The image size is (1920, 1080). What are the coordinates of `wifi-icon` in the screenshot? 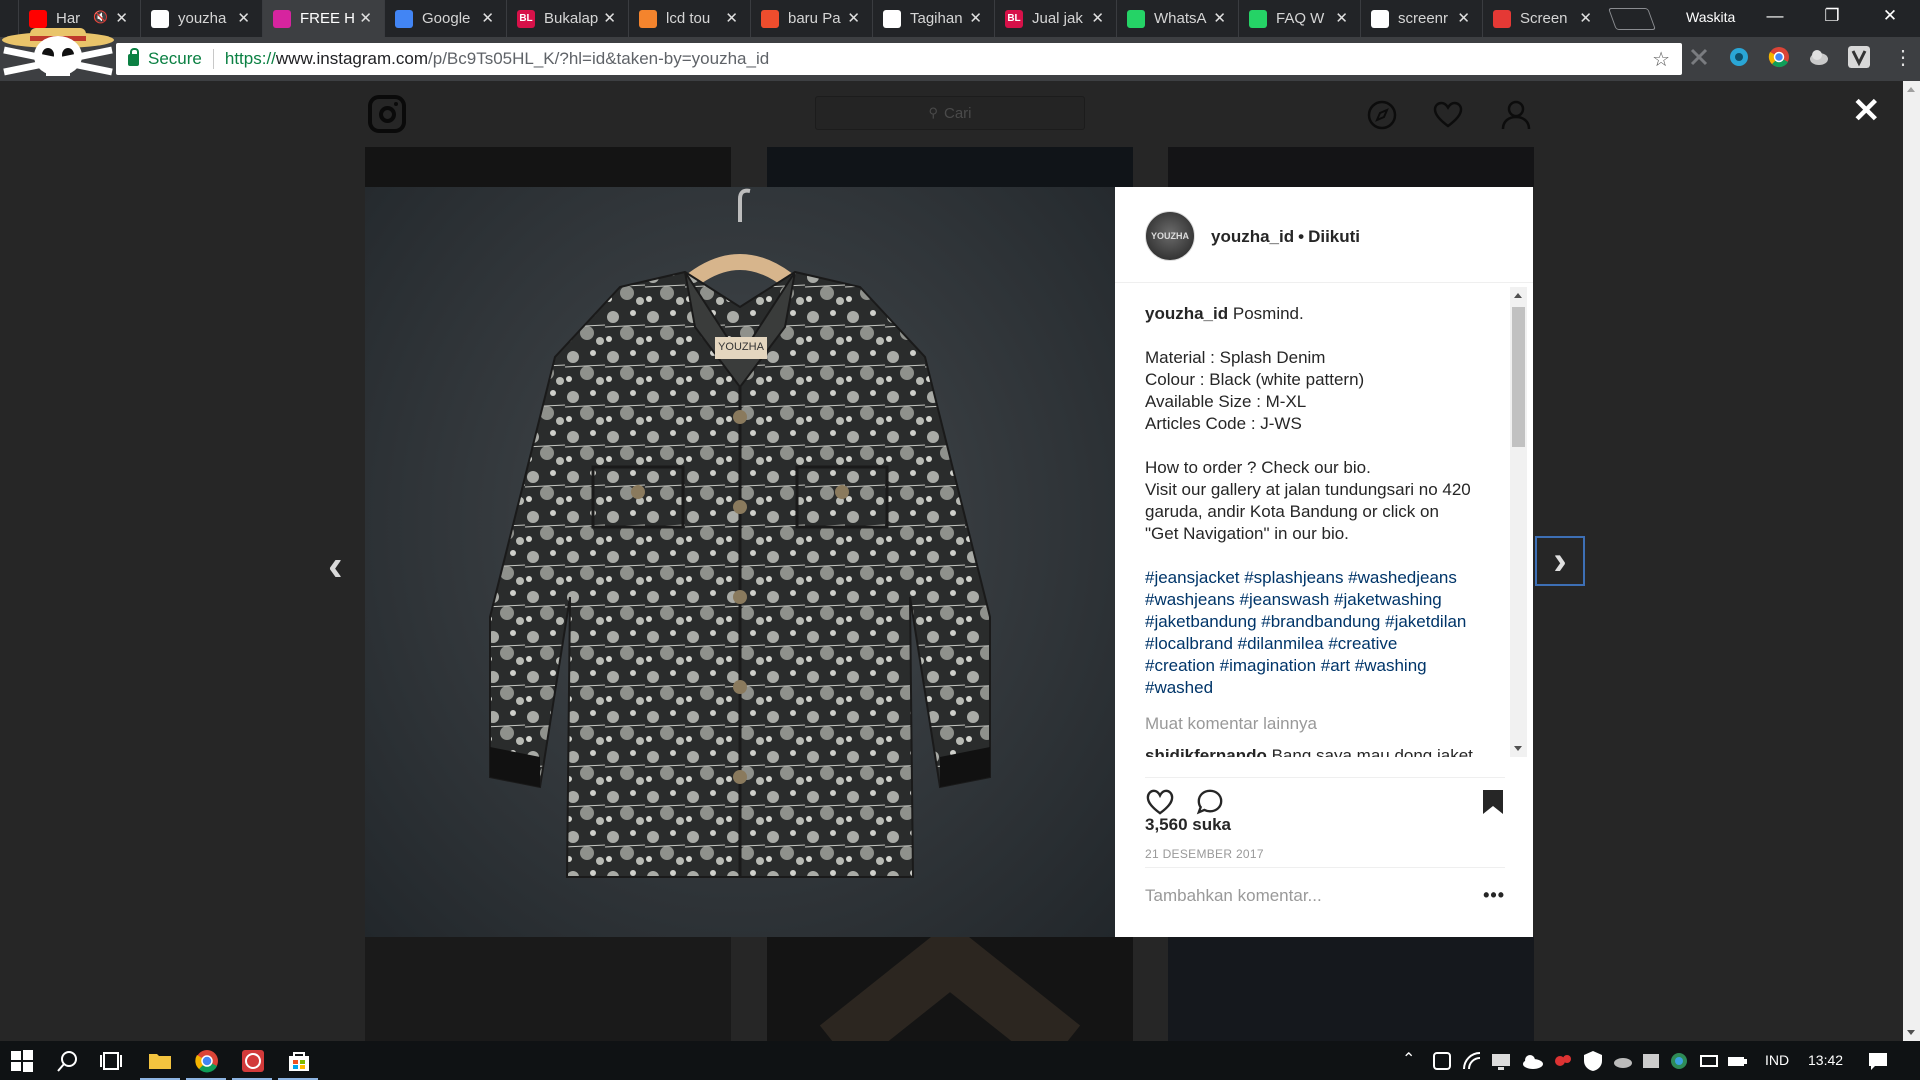 It's located at (1472, 1061).